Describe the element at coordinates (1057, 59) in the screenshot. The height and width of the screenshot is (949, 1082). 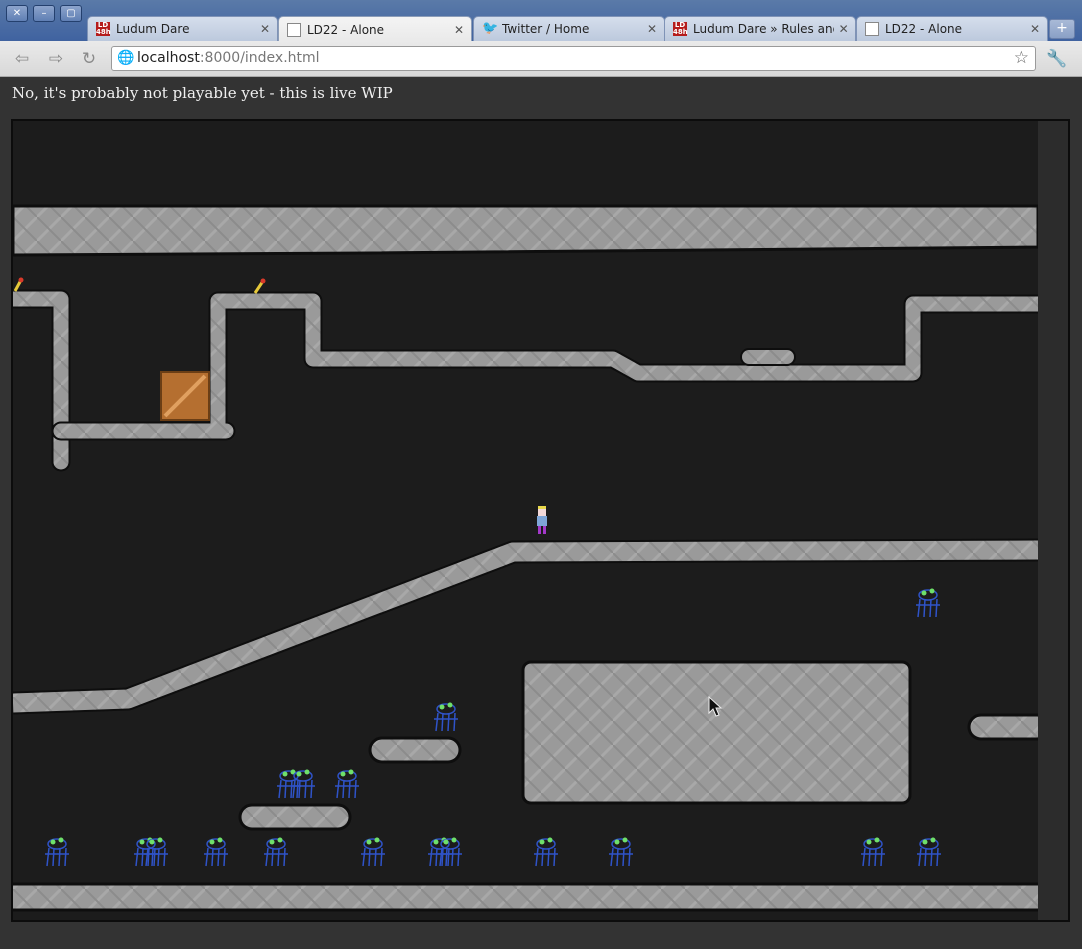
I see `wrench-menu-icon: 🔧` at that location.